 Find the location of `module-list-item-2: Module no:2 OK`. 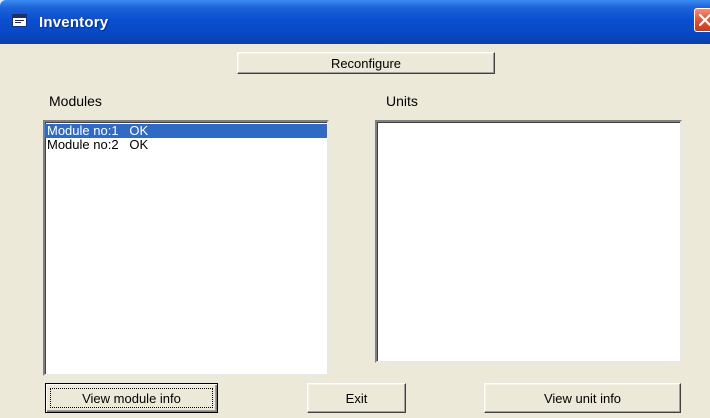

module-list-item-2: Module no:2 OK is located at coordinates (186, 145).